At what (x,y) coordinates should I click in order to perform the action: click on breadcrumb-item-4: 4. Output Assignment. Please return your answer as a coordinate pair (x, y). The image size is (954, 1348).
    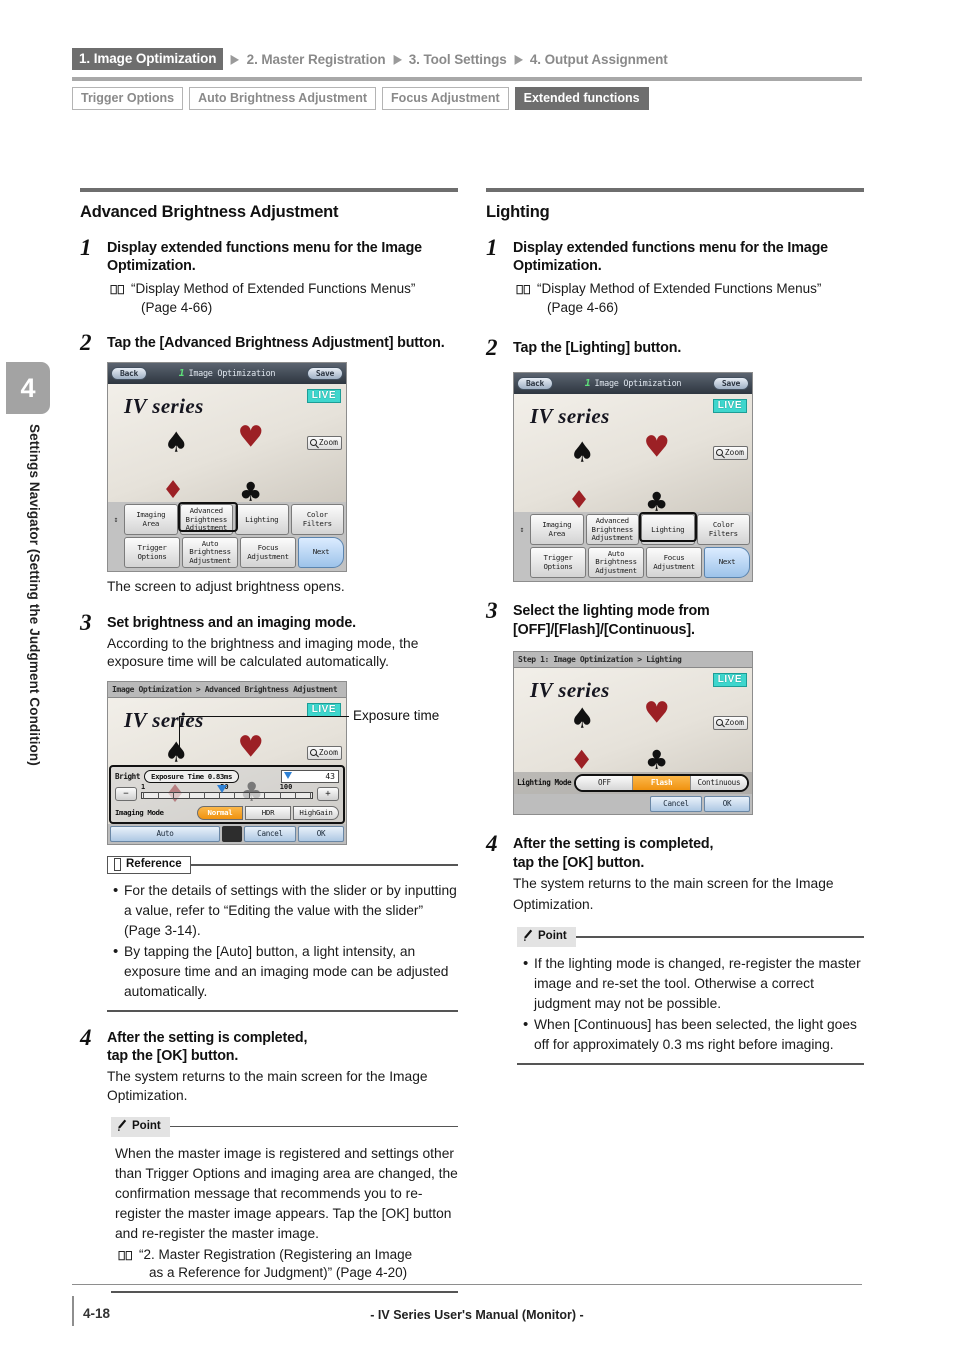
    Looking at the image, I should click on (599, 59).